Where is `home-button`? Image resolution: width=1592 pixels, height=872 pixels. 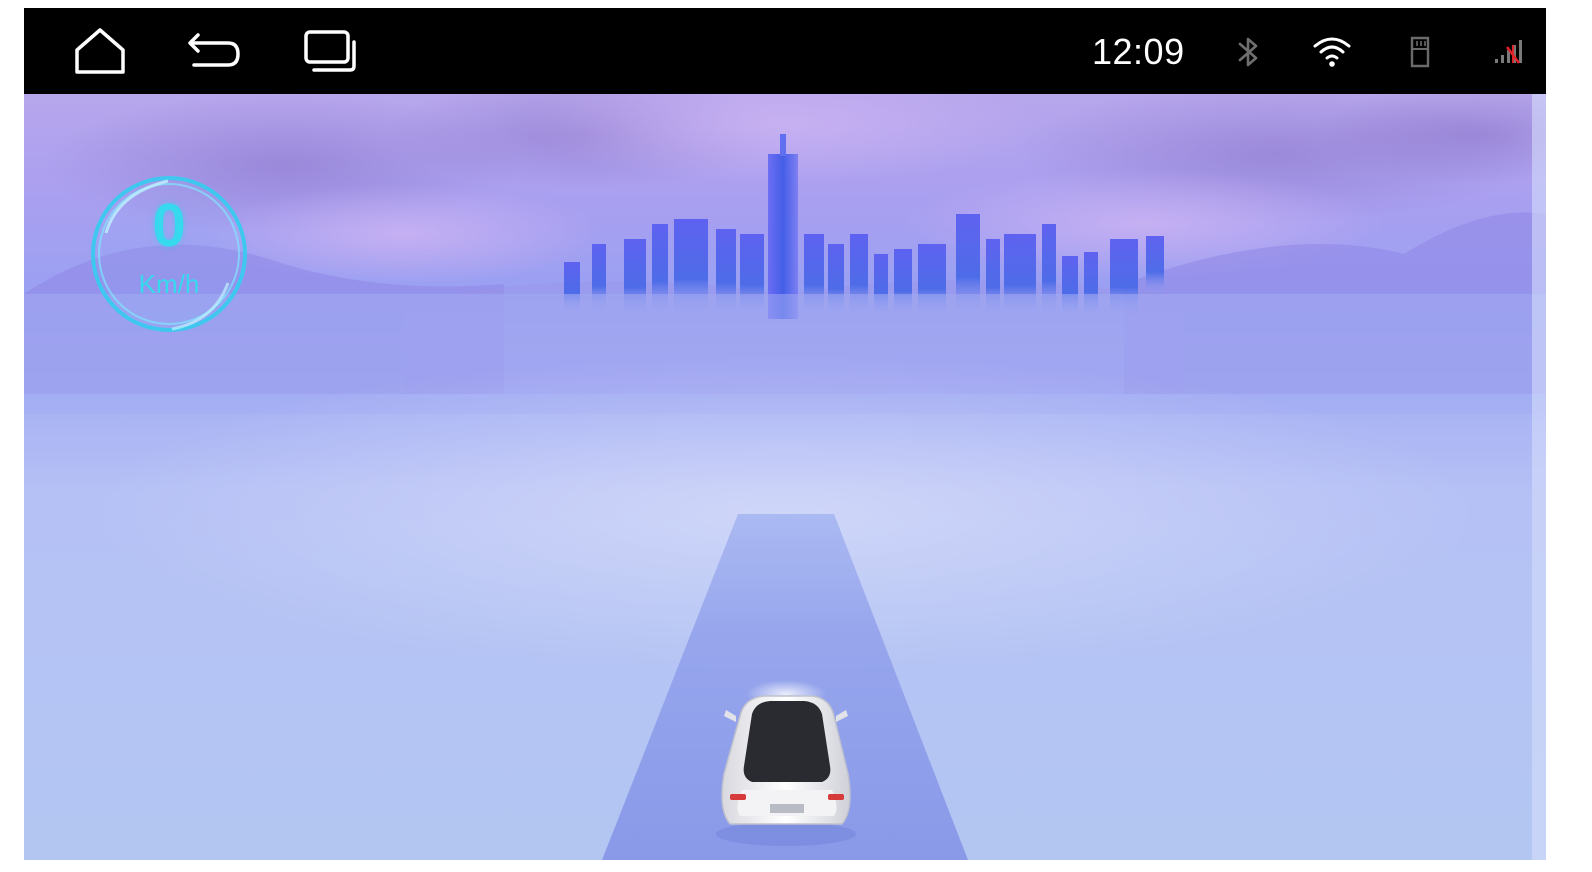
home-button is located at coordinates (100, 51).